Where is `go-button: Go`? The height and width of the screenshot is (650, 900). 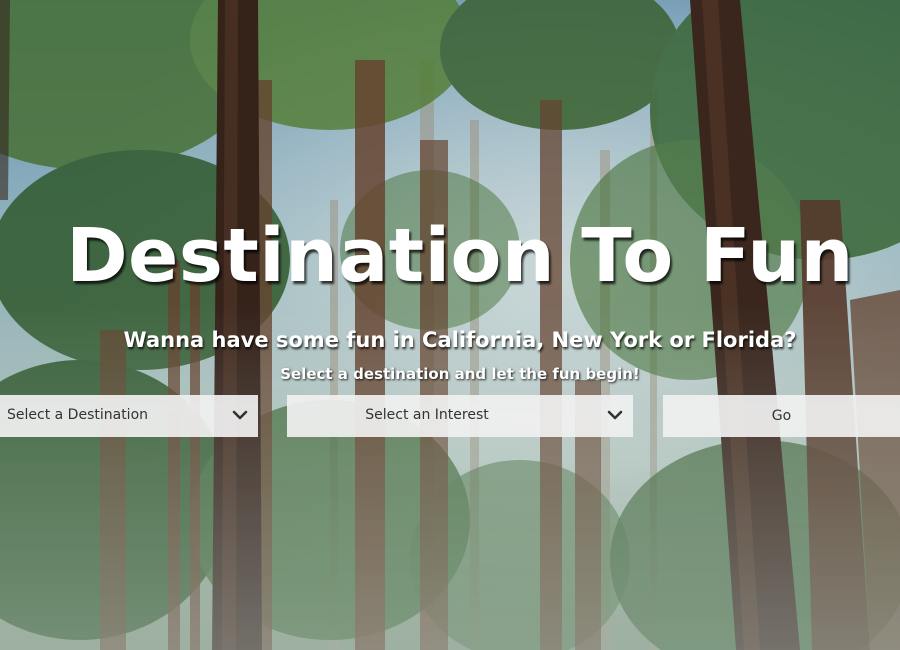
go-button: Go is located at coordinates (781, 416).